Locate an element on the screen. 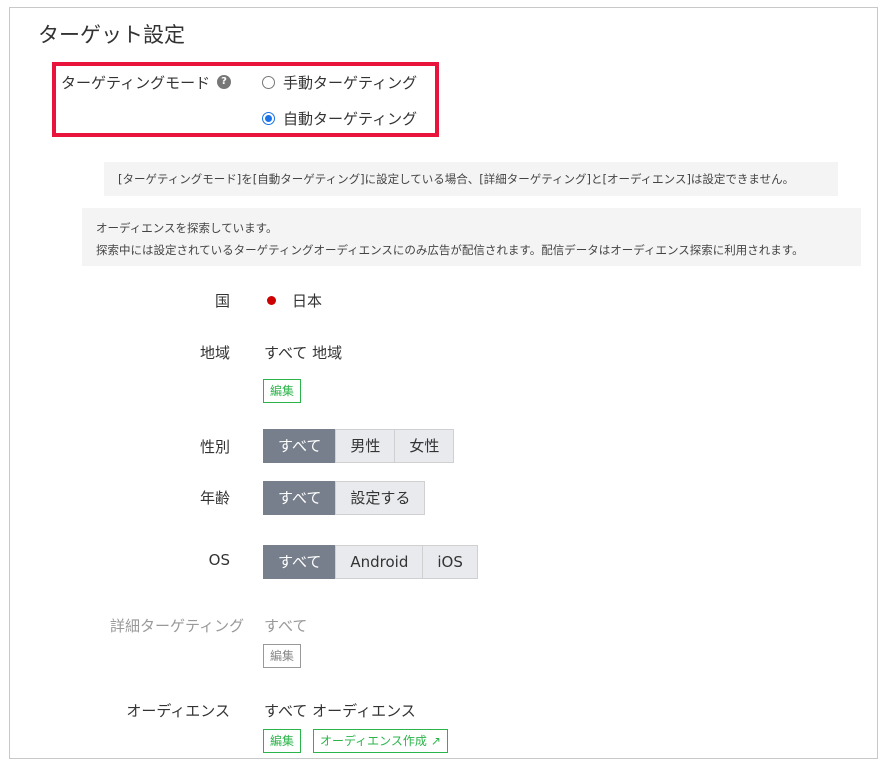 The height and width of the screenshot is (769, 889). radio-unchecked-icon is located at coordinates (268, 82).